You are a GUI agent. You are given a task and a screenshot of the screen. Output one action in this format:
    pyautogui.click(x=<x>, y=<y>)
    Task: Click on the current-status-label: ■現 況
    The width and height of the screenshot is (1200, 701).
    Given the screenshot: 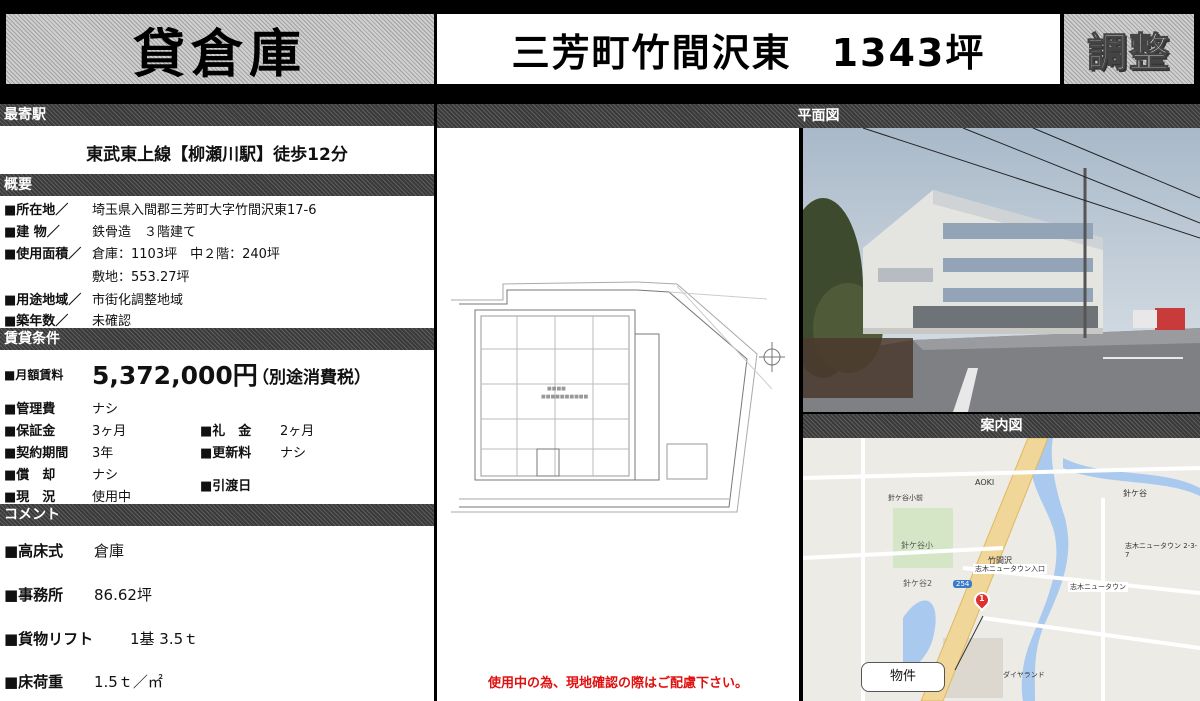 What is the action you would take?
    pyautogui.click(x=30, y=497)
    